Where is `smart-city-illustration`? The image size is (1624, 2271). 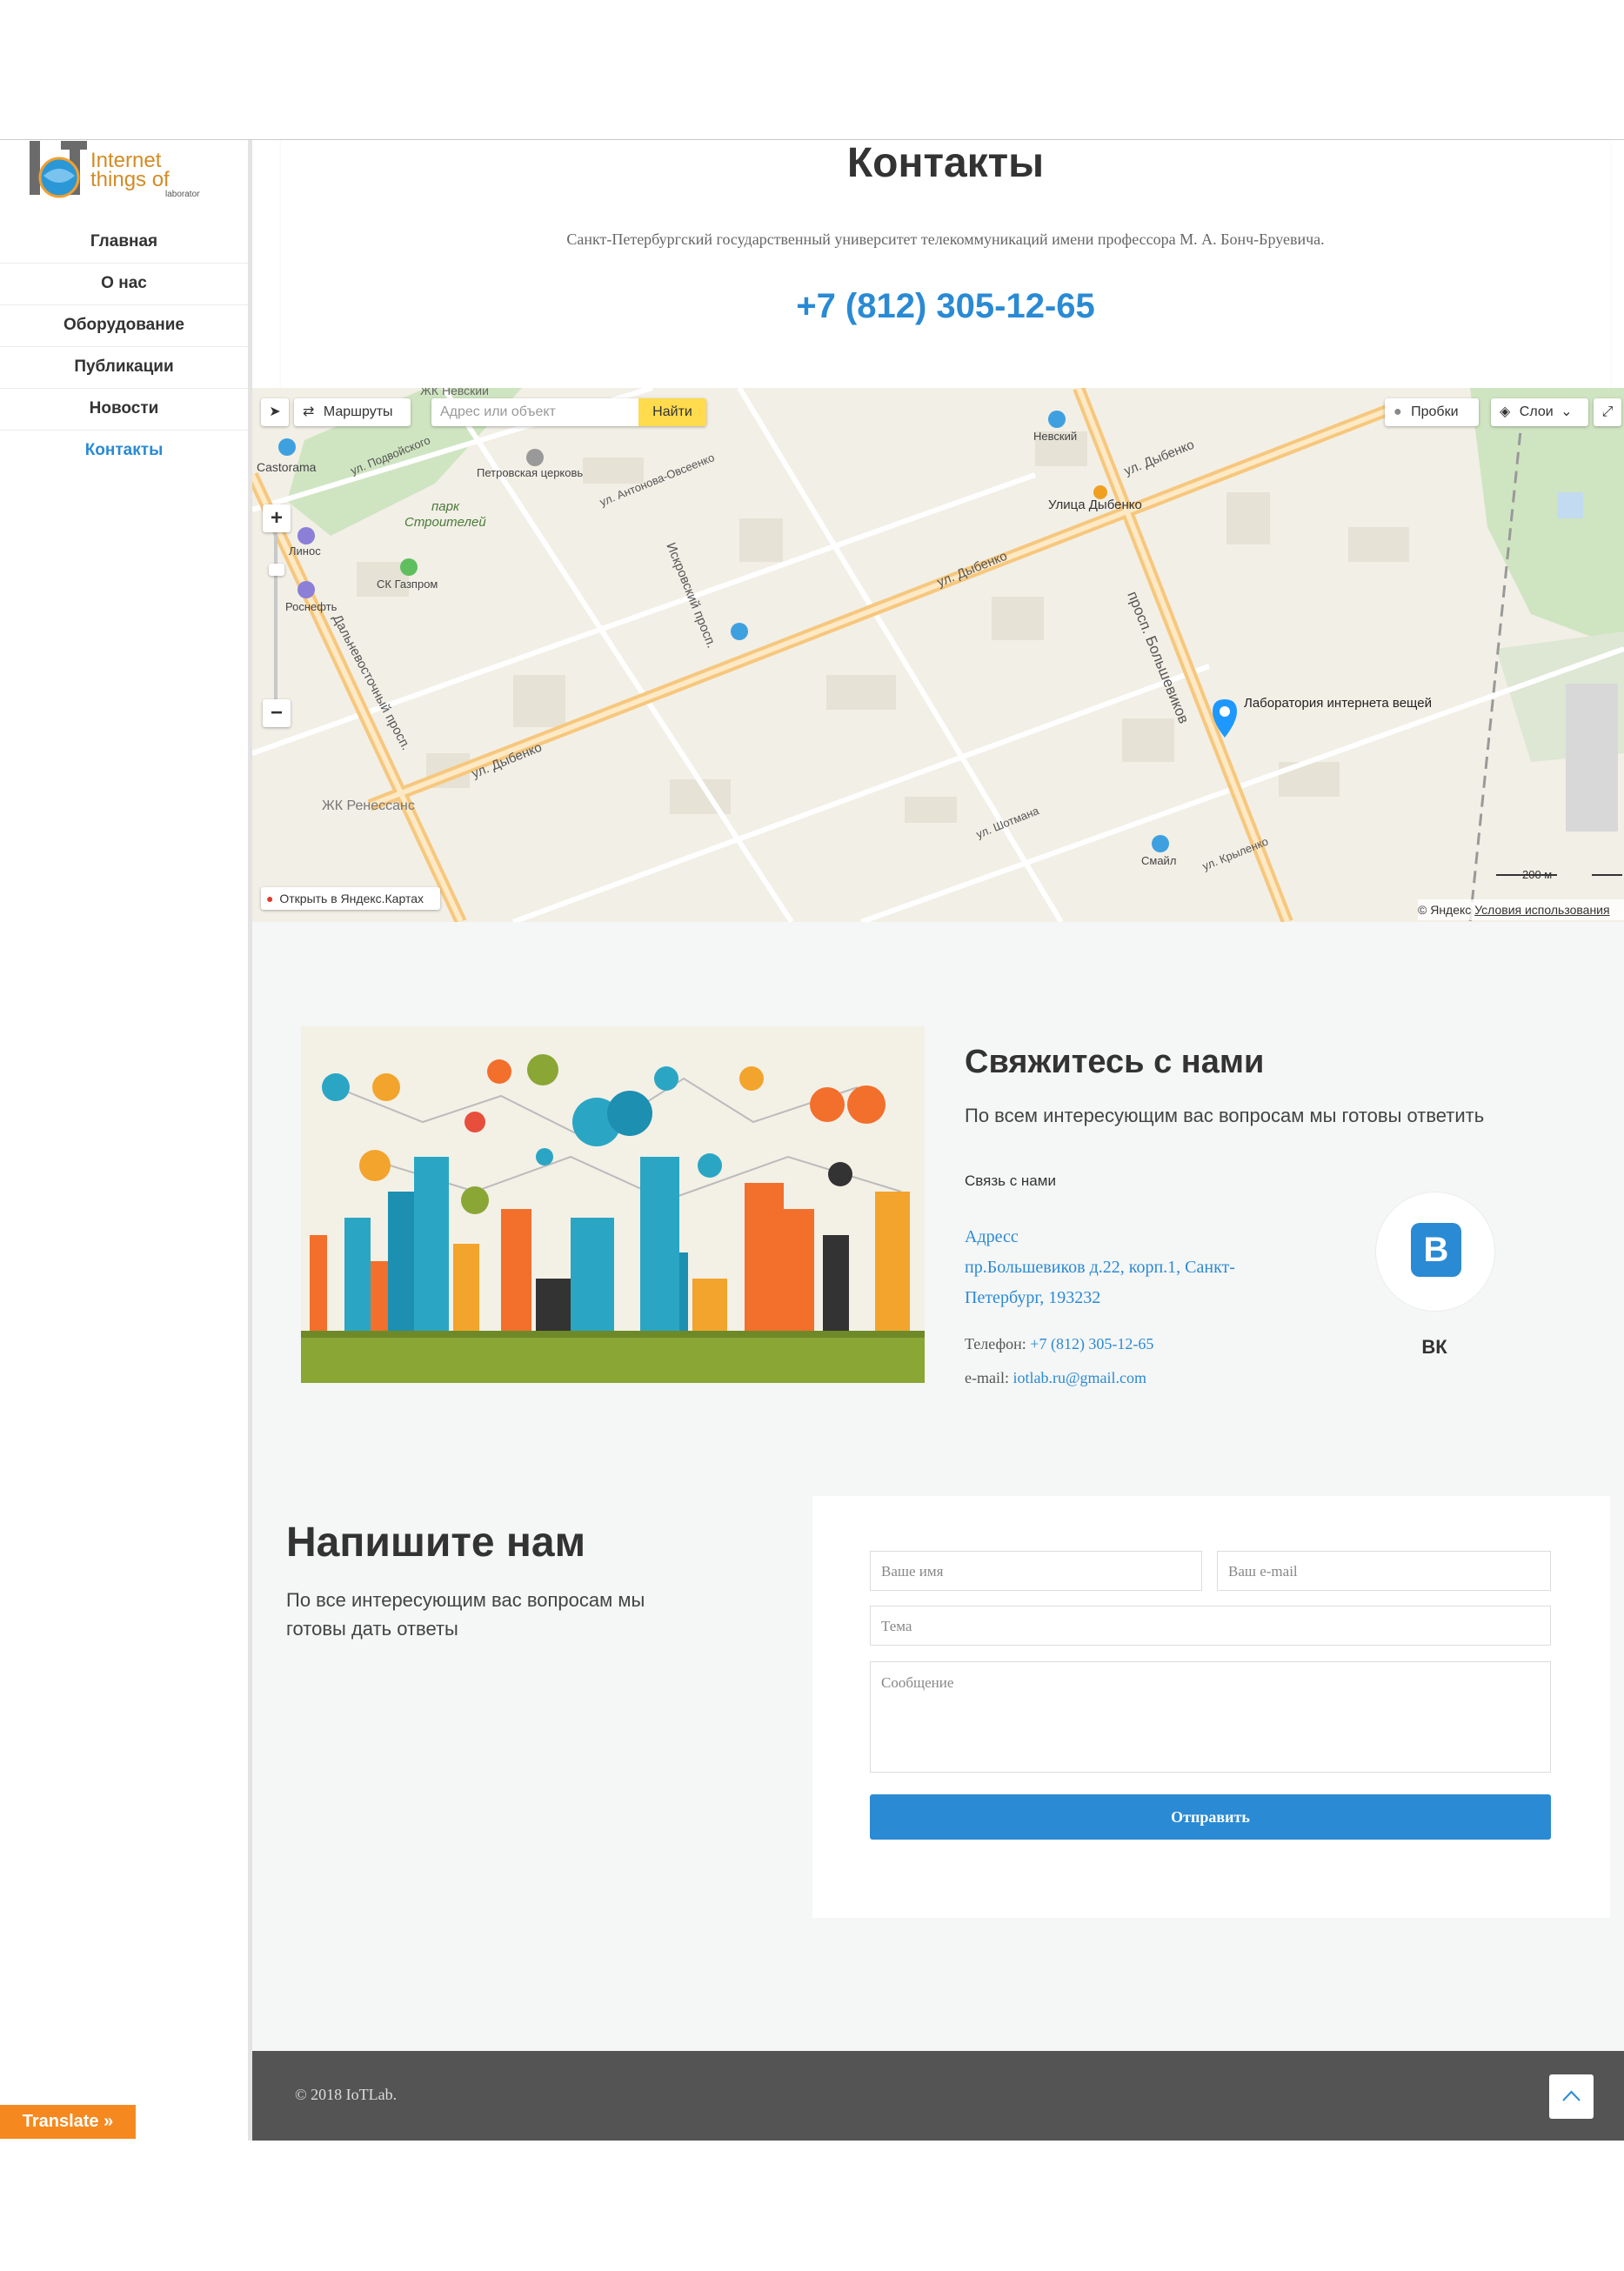 smart-city-illustration is located at coordinates (613, 1204).